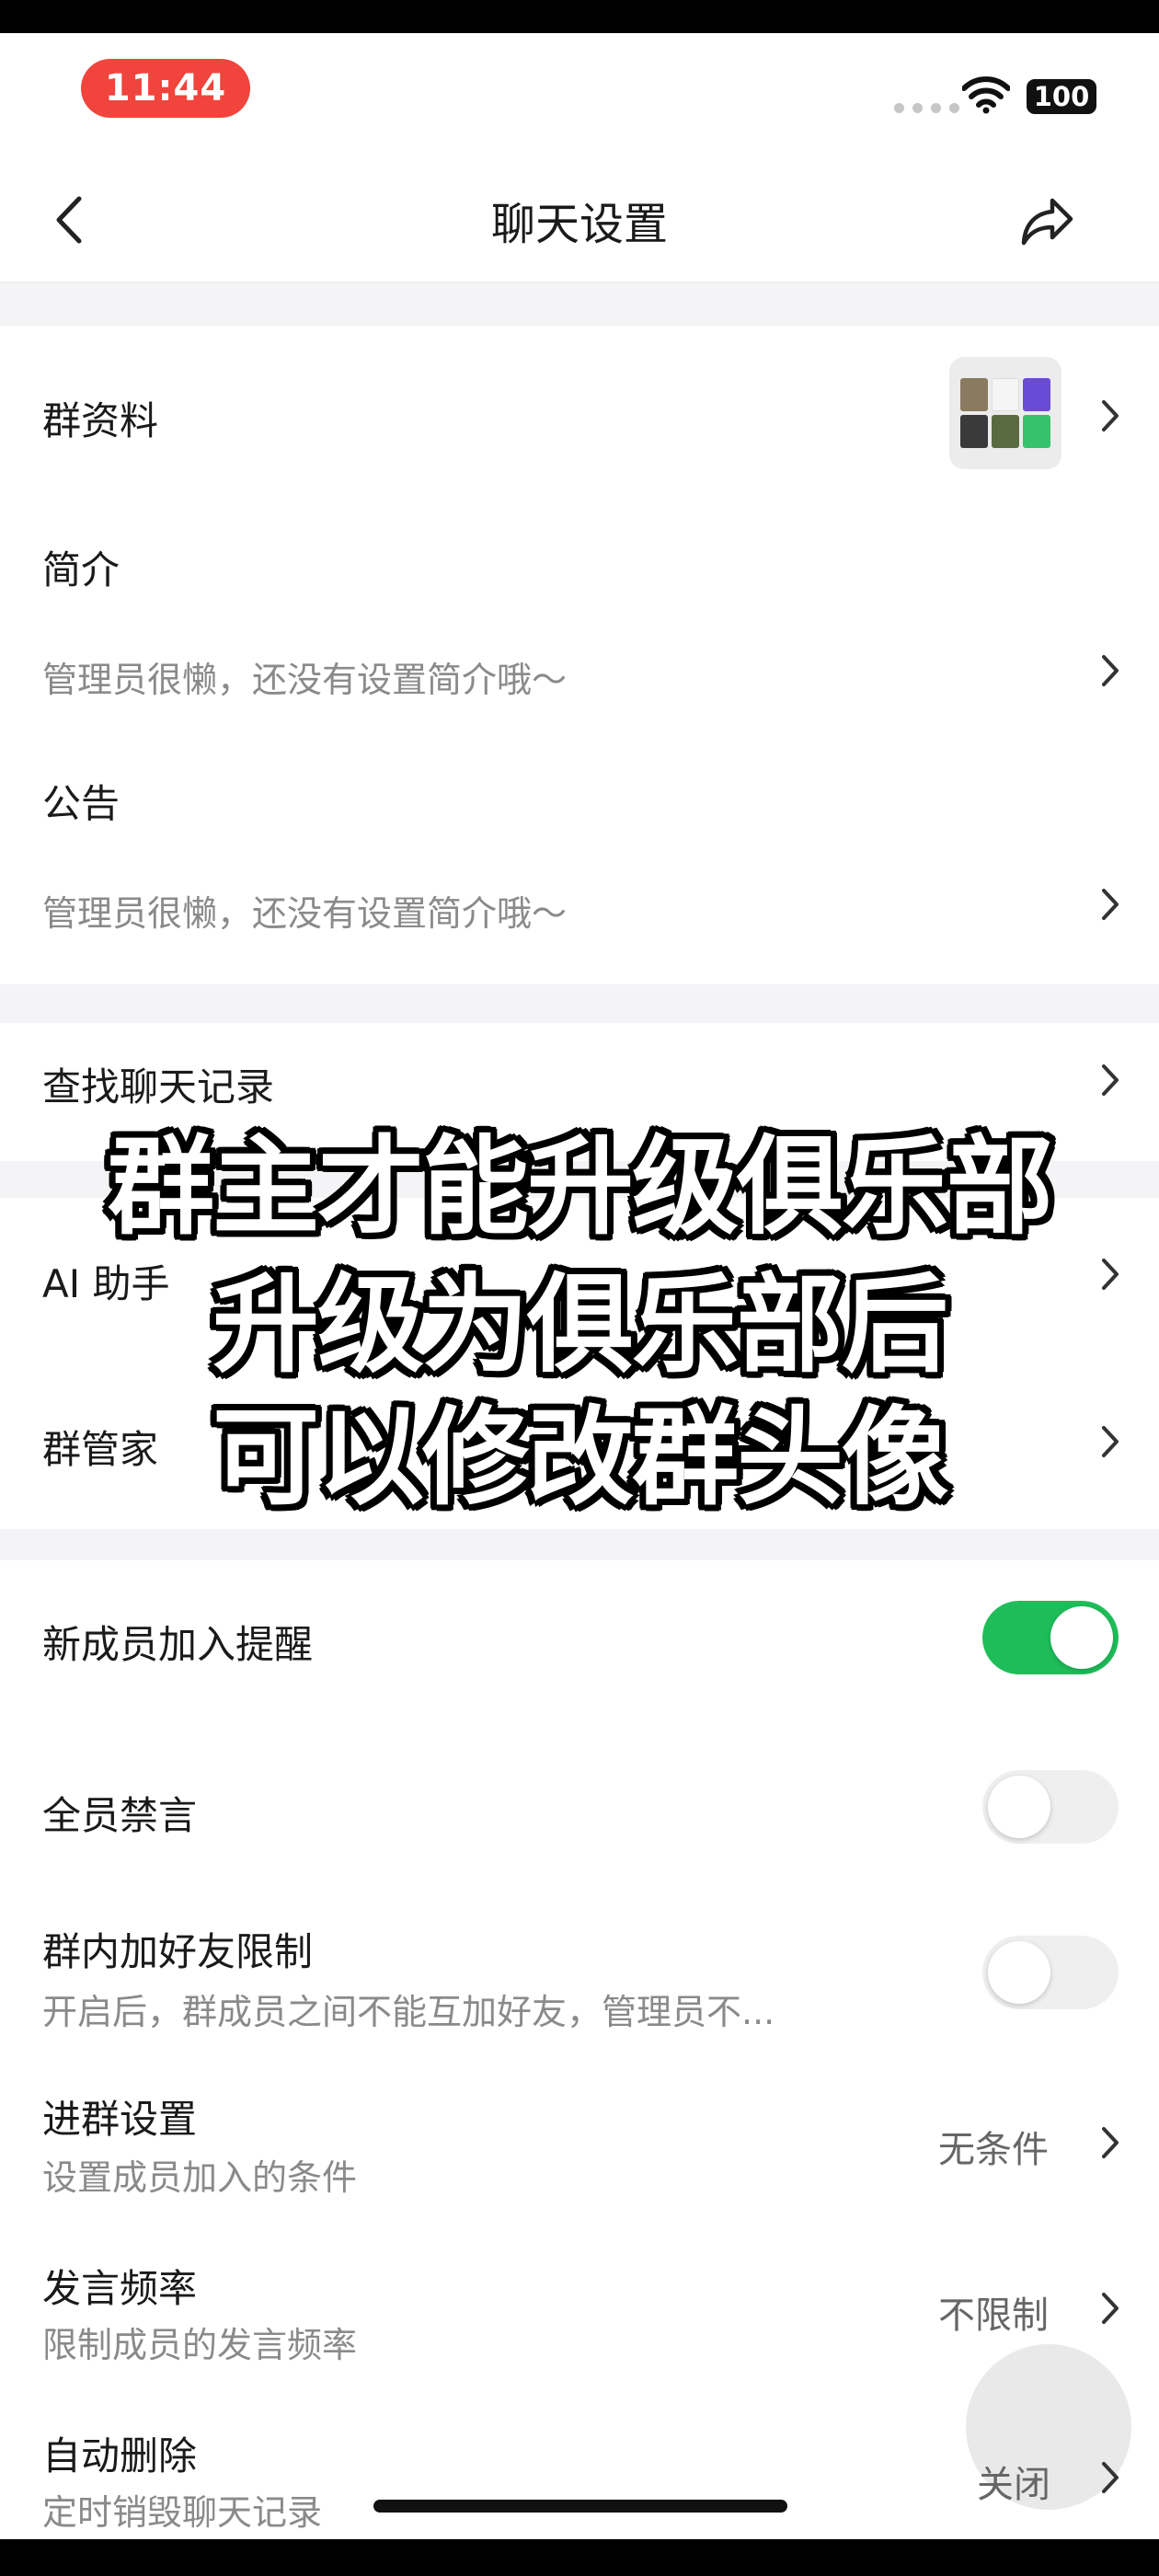 Image resolution: width=1159 pixels, height=2576 pixels. What do you see at coordinates (182, 2512) in the screenshot?
I see `auto-delete-desc: 定时销毁聊天记录` at bounding box center [182, 2512].